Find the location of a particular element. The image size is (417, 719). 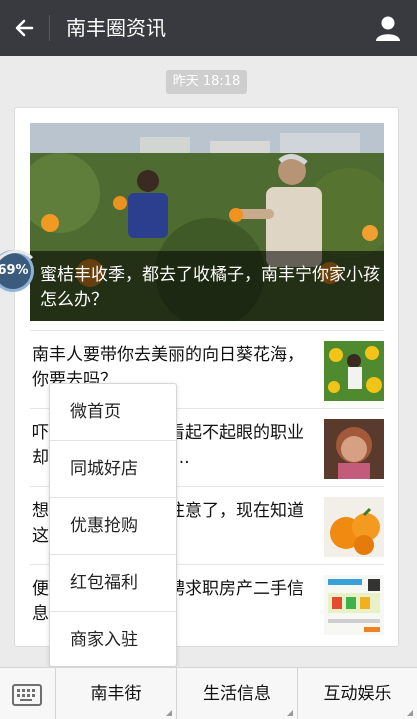

menu-item-deals: 优惠抢购 is located at coordinates (113, 526).